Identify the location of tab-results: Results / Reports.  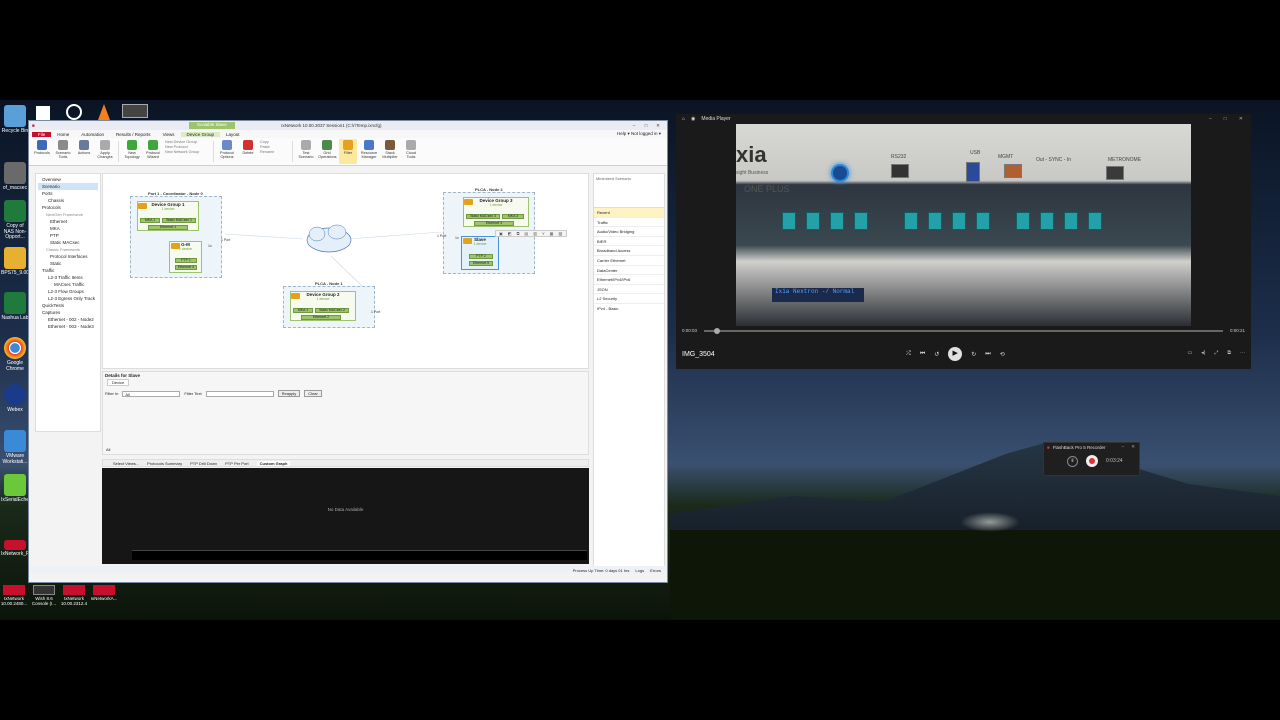
(133, 134).